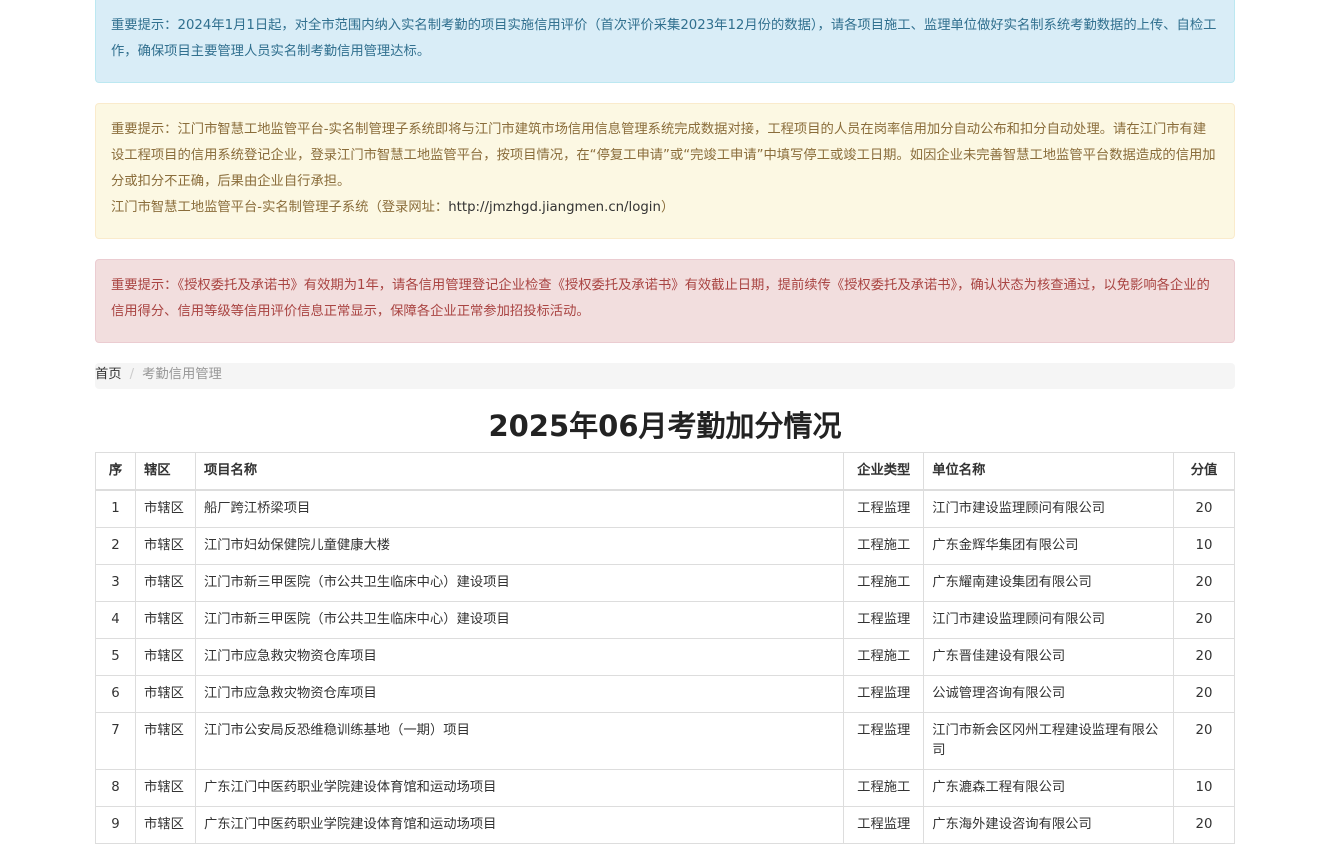  What do you see at coordinates (1048, 583) in the screenshot?
I see `cell-company-name: 广东耀南建设集团有限公司` at bounding box center [1048, 583].